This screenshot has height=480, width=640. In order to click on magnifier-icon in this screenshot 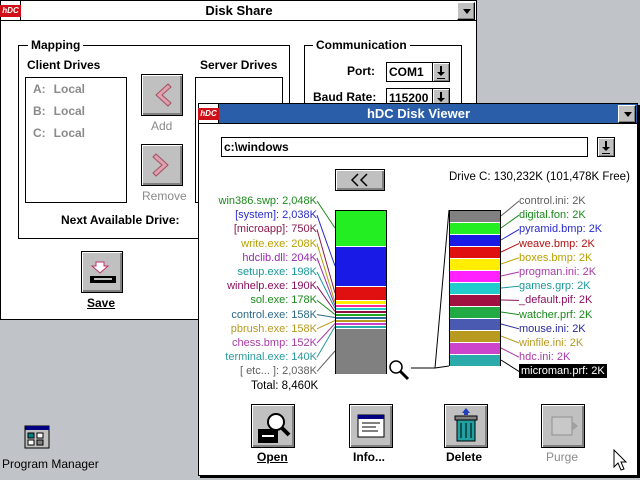, I will do `click(399, 370)`.